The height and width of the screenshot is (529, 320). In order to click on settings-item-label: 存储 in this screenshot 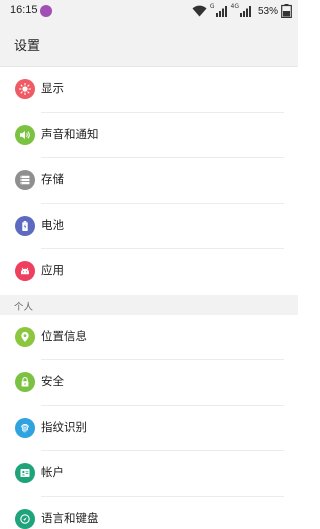, I will do `click(52, 179)`.